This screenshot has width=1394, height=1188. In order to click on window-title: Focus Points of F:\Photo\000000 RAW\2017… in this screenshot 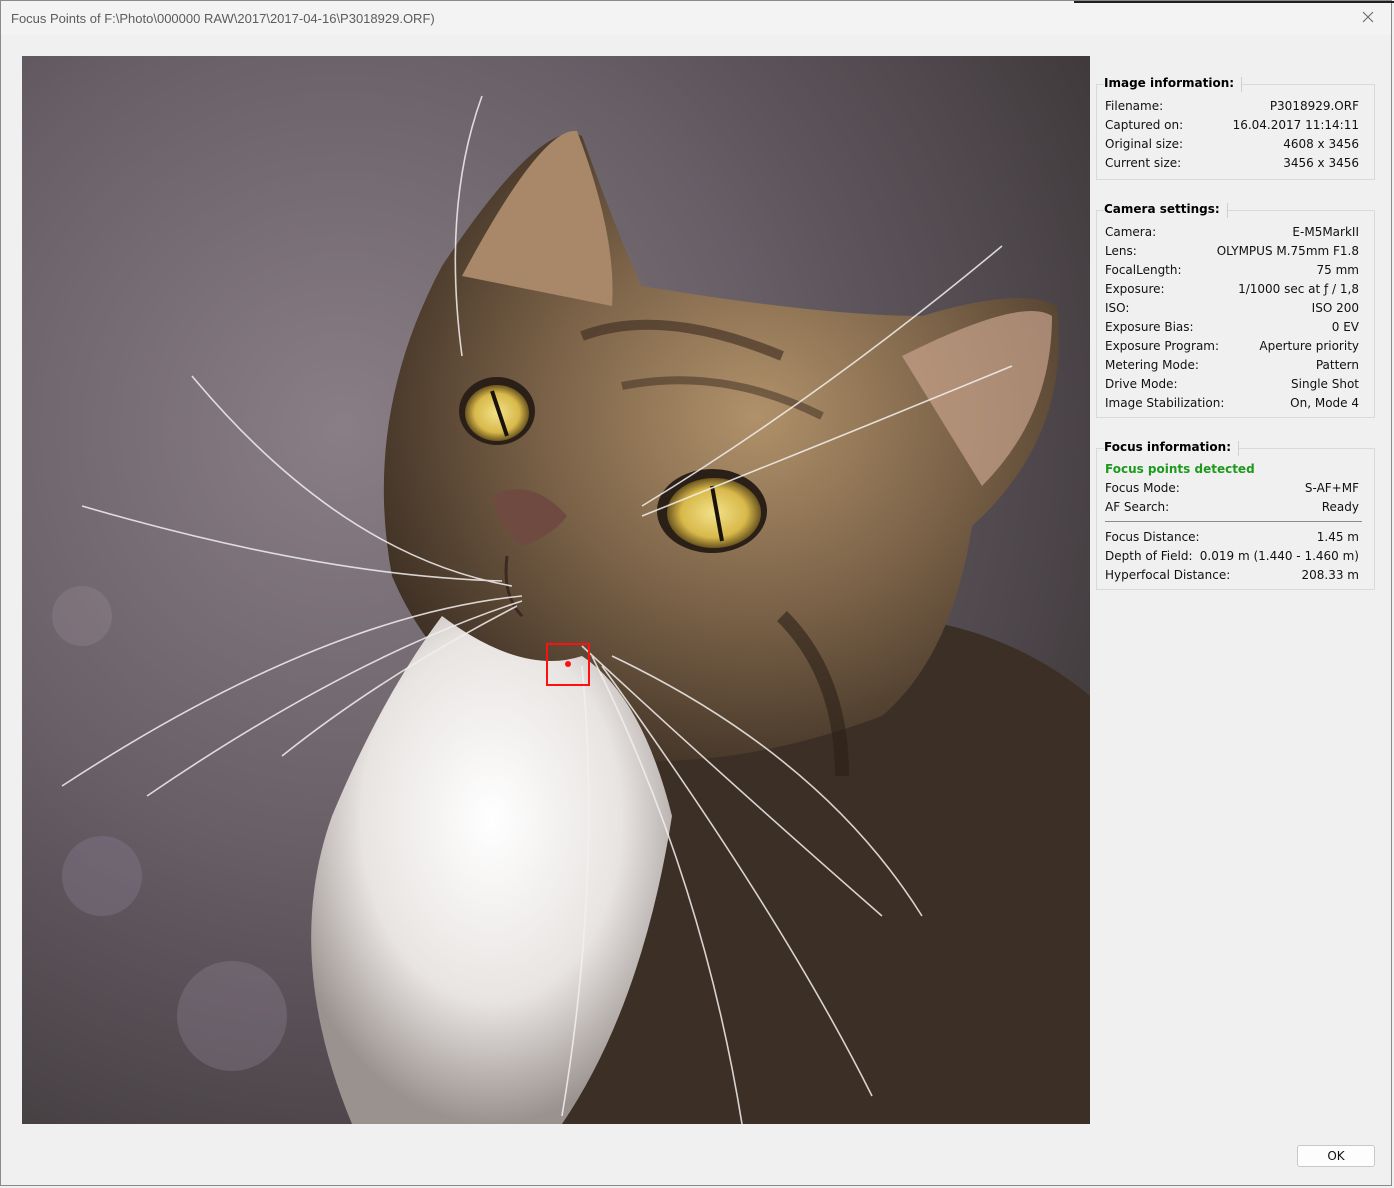, I will do `click(223, 18)`.